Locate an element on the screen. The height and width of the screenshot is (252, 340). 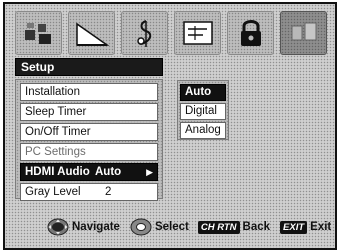
menu-item-hdmi-audio: HDMI Audio Auto ▶ is located at coordinates (89, 172).